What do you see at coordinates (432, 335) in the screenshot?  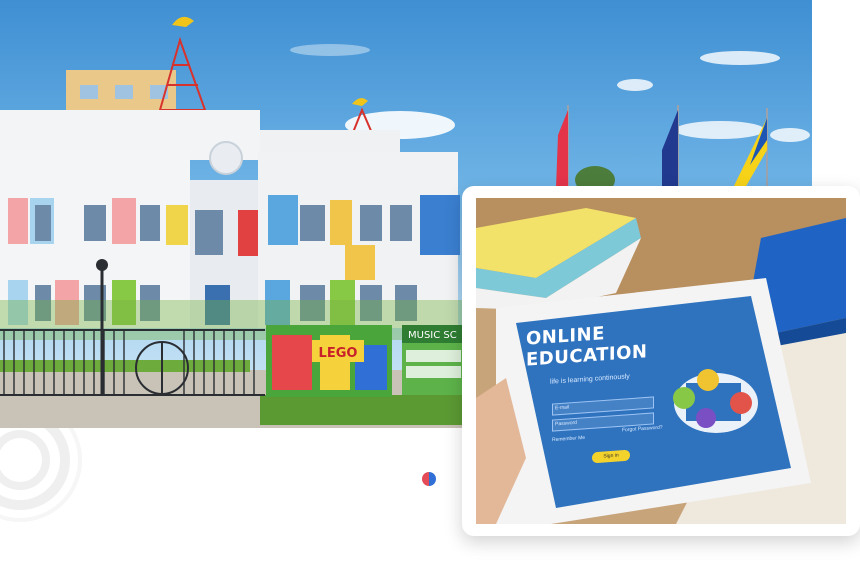 I see `music-banner-text: MUSIC SC` at bounding box center [432, 335].